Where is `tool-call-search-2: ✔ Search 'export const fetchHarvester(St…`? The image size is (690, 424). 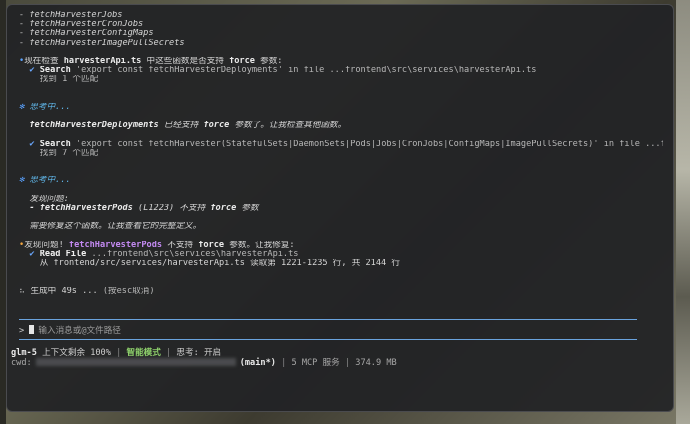
tool-call-search-2: ✔ Search 'export const fetchHarvester(St… is located at coordinates (346, 144).